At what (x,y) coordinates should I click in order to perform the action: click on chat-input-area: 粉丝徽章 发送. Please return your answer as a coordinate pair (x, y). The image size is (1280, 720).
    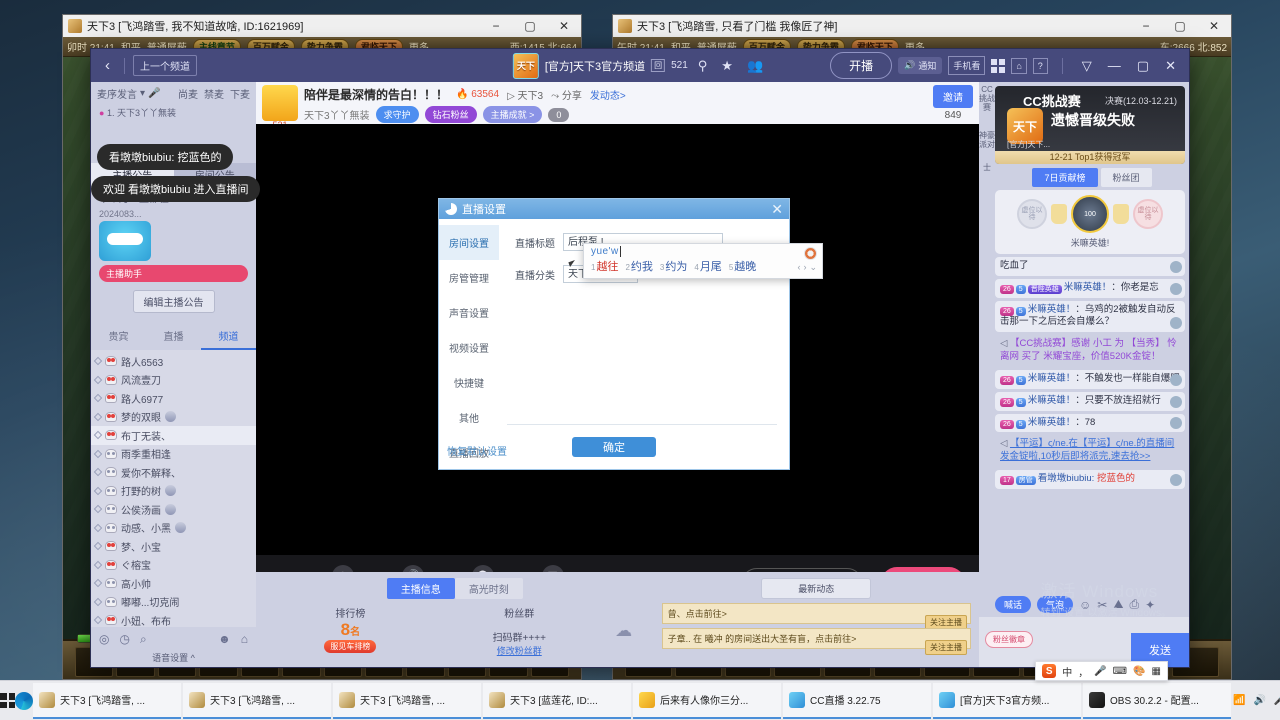
    Looking at the image, I should click on (1084, 642).